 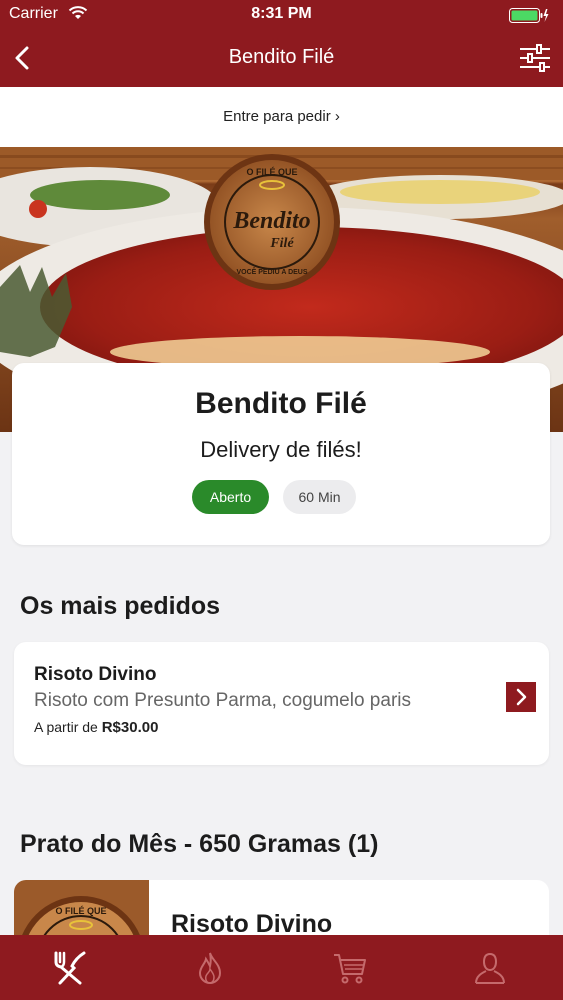 I want to click on login-prompt: Entre para pedir ›, so click(x=281, y=117).